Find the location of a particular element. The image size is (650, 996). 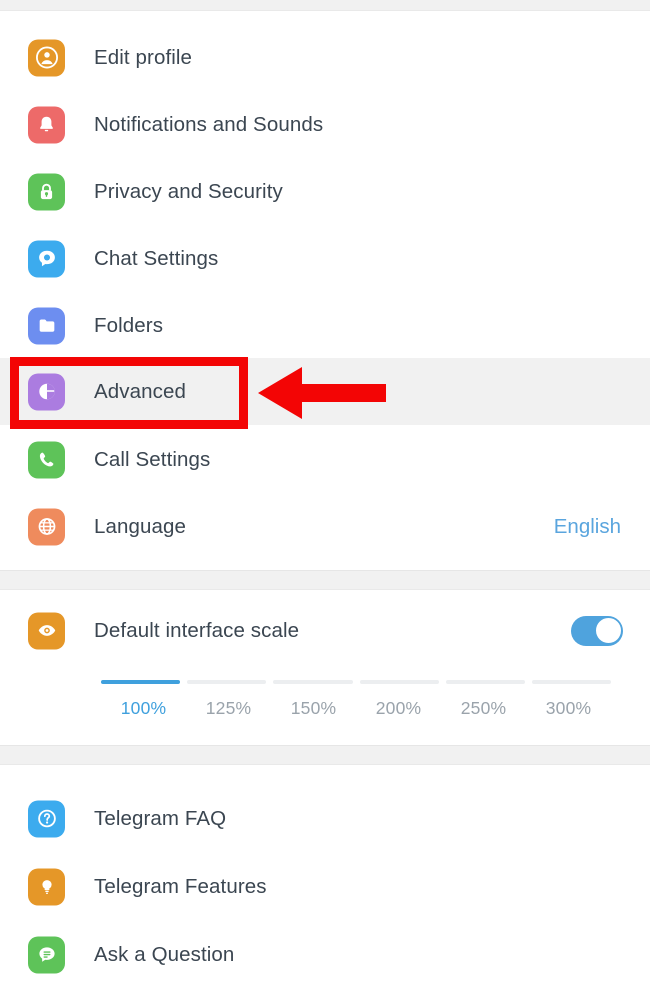

settings-row-language: Language English is located at coordinates (325, 526).